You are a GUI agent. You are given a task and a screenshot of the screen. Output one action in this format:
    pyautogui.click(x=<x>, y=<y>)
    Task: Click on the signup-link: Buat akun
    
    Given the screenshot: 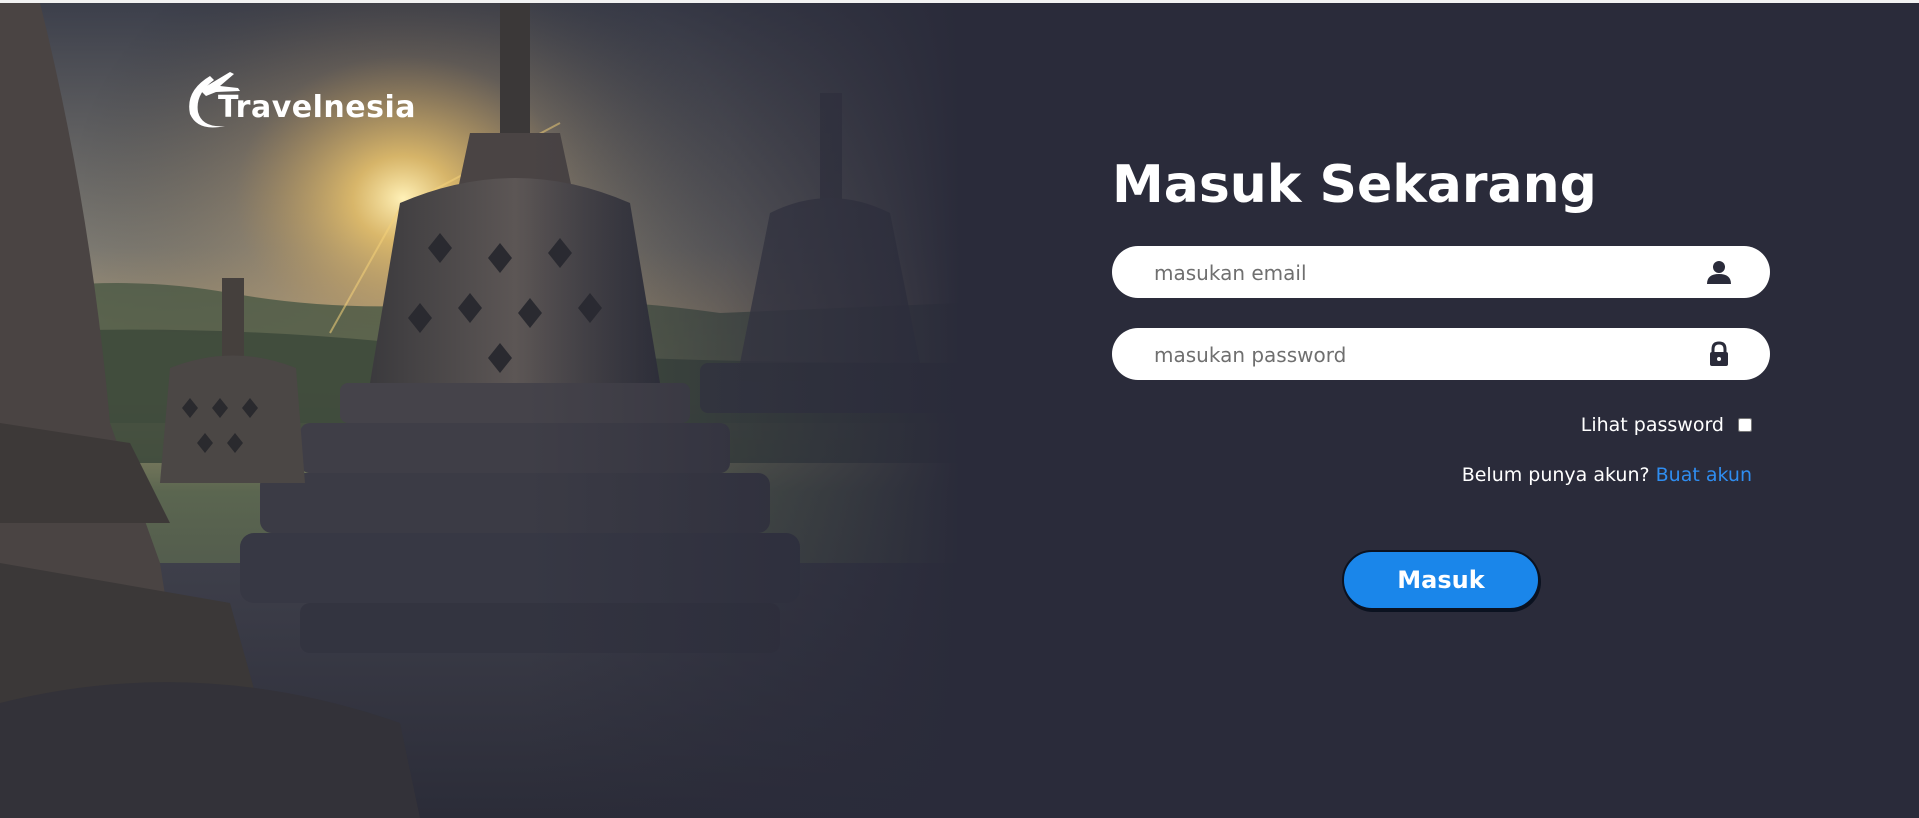 What is the action you would take?
    pyautogui.click(x=1704, y=475)
    